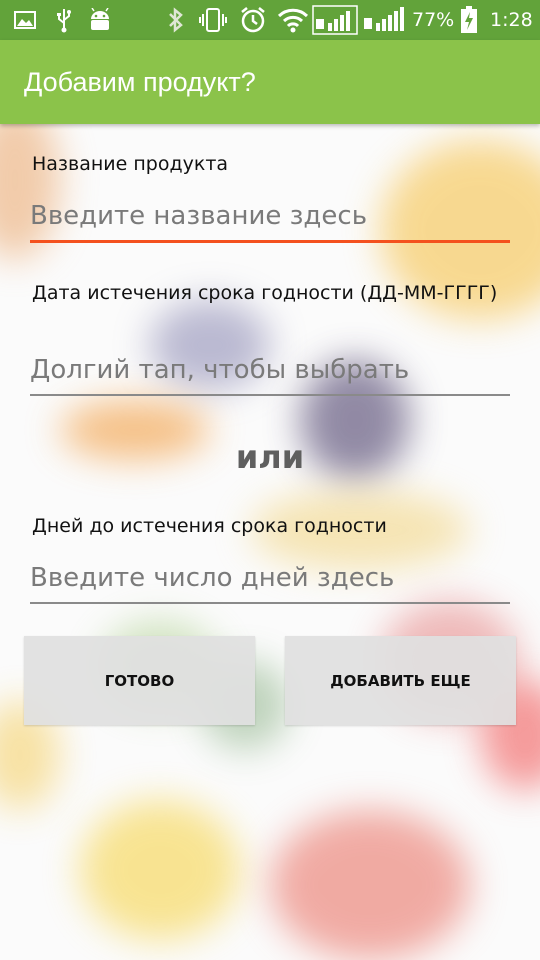  Describe the element at coordinates (140, 82) in the screenshot. I see `app-title: Добавим продукт?` at that location.